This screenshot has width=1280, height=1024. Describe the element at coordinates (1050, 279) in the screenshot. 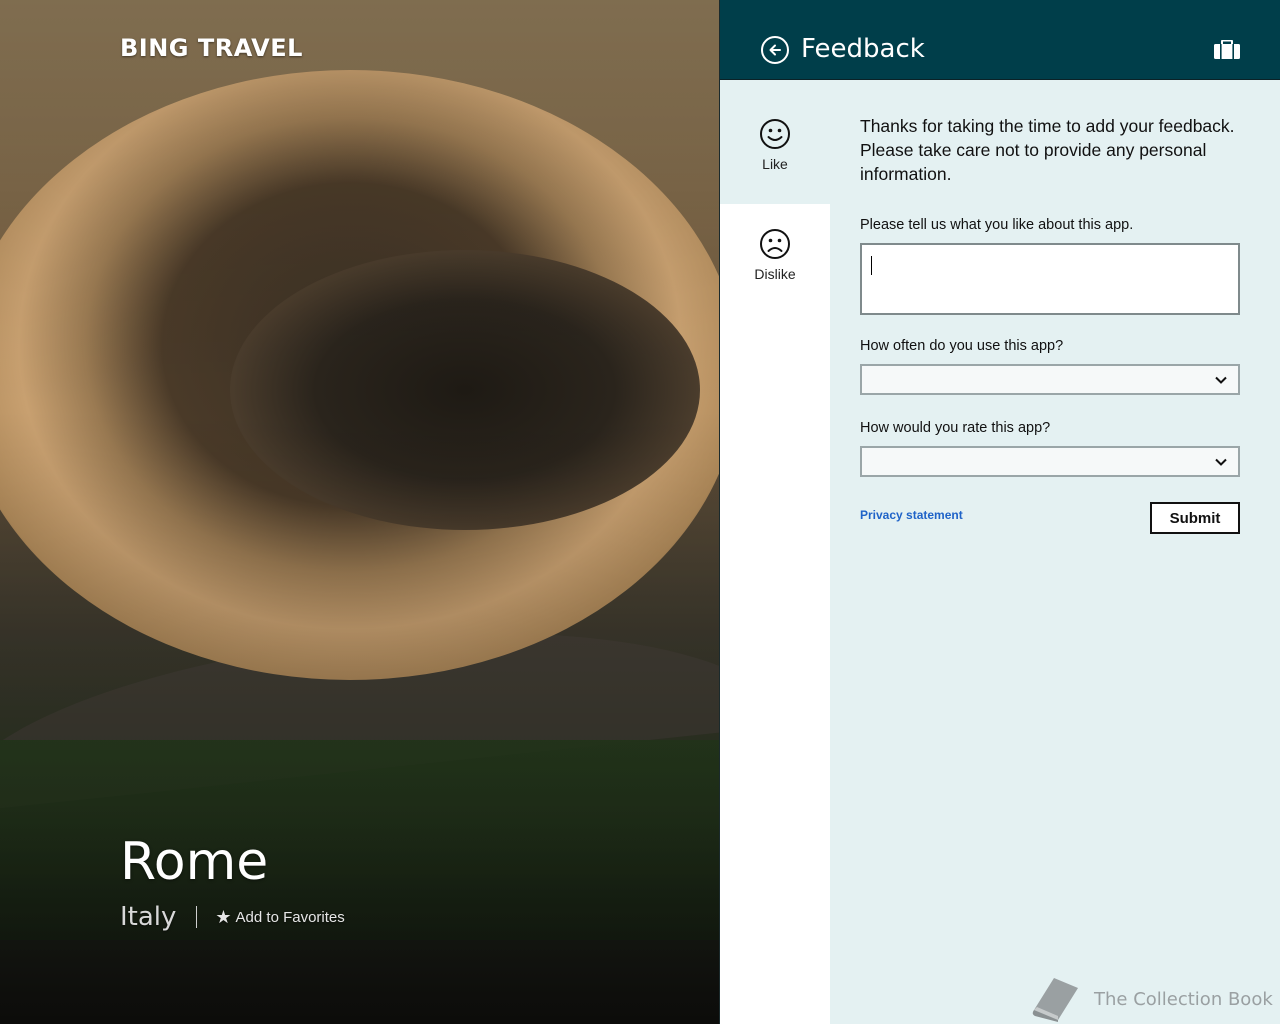

I see `like-textarea` at that location.